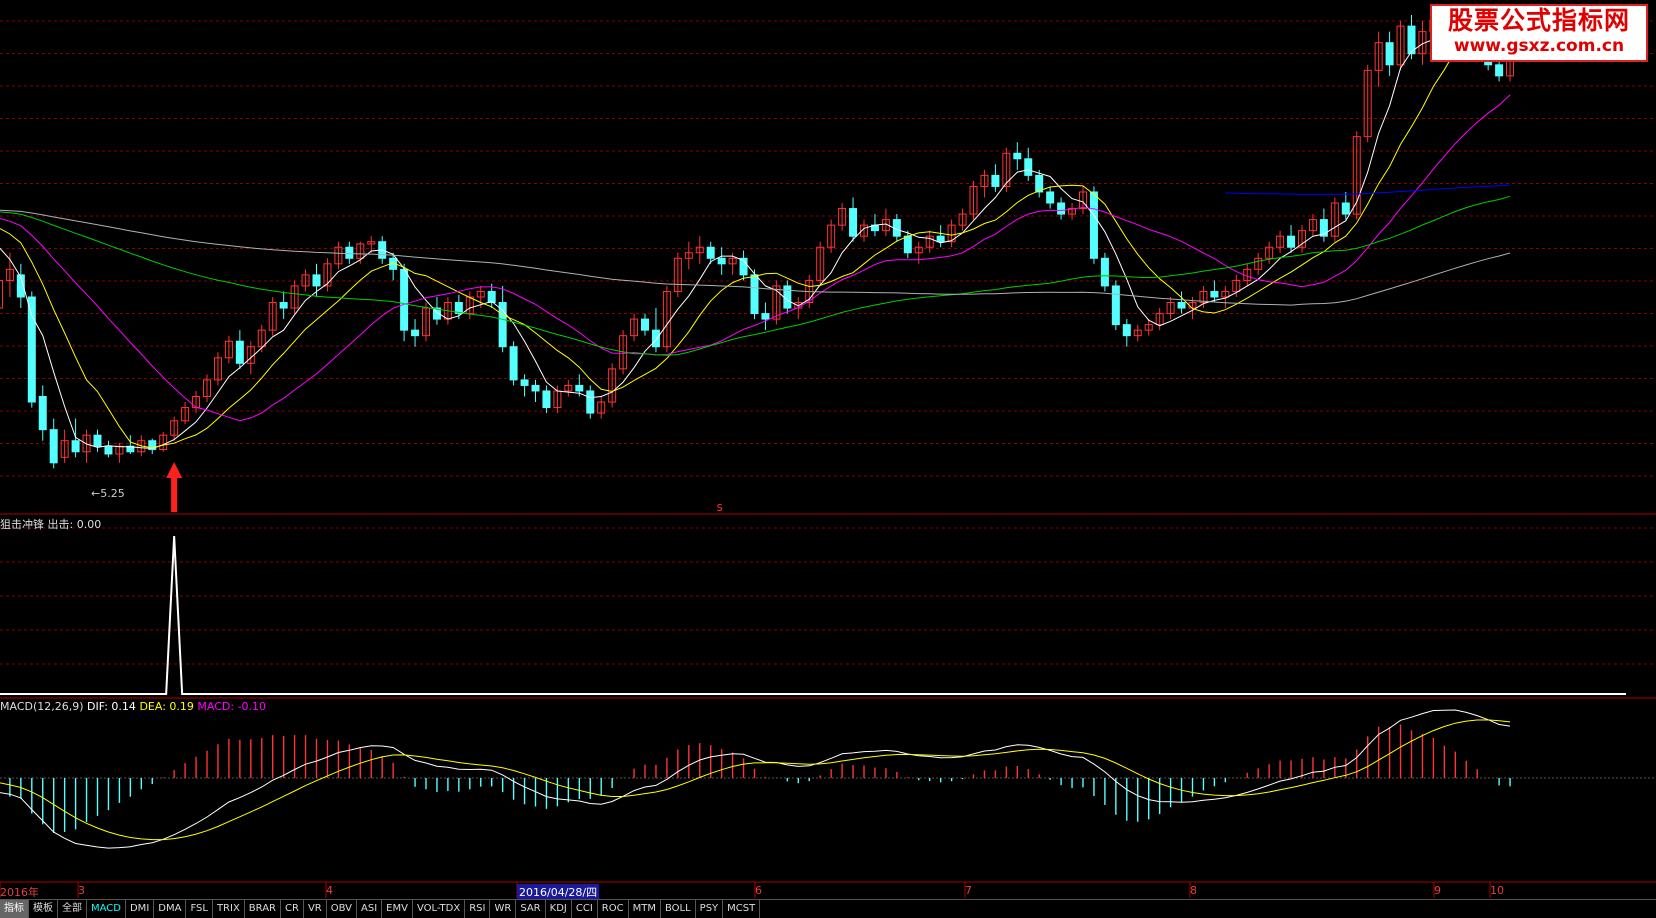 The image size is (1656, 918). What do you see at coordinates (342, 909) in the screenshot?
I see `tab-obv: OBV` at bounding box center [342, 909].